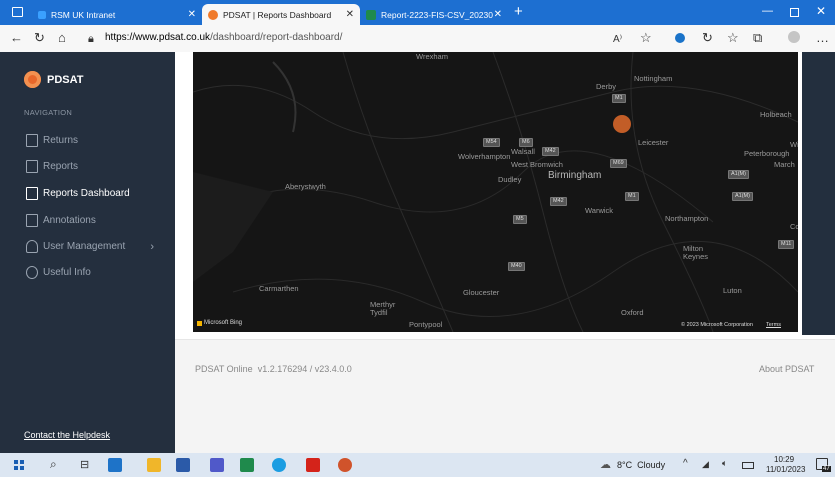  Describe the element at coordinates (794, 226) in the screenshot. I see `map-label: Co` at that location.